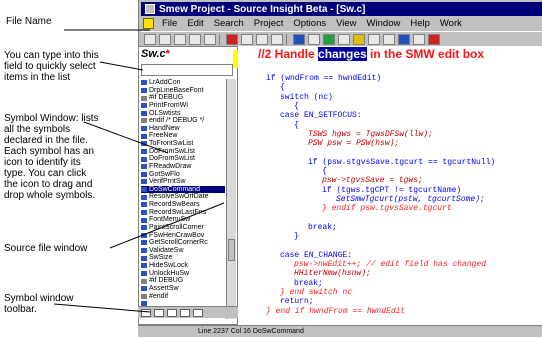 Image resolution: width=542 pixels, height=337 pixels. What do you see at coordinates (183, 83) in the screenshot?
I see `symbol-list-item: LrAddCon` at bounding box center [183, 83].